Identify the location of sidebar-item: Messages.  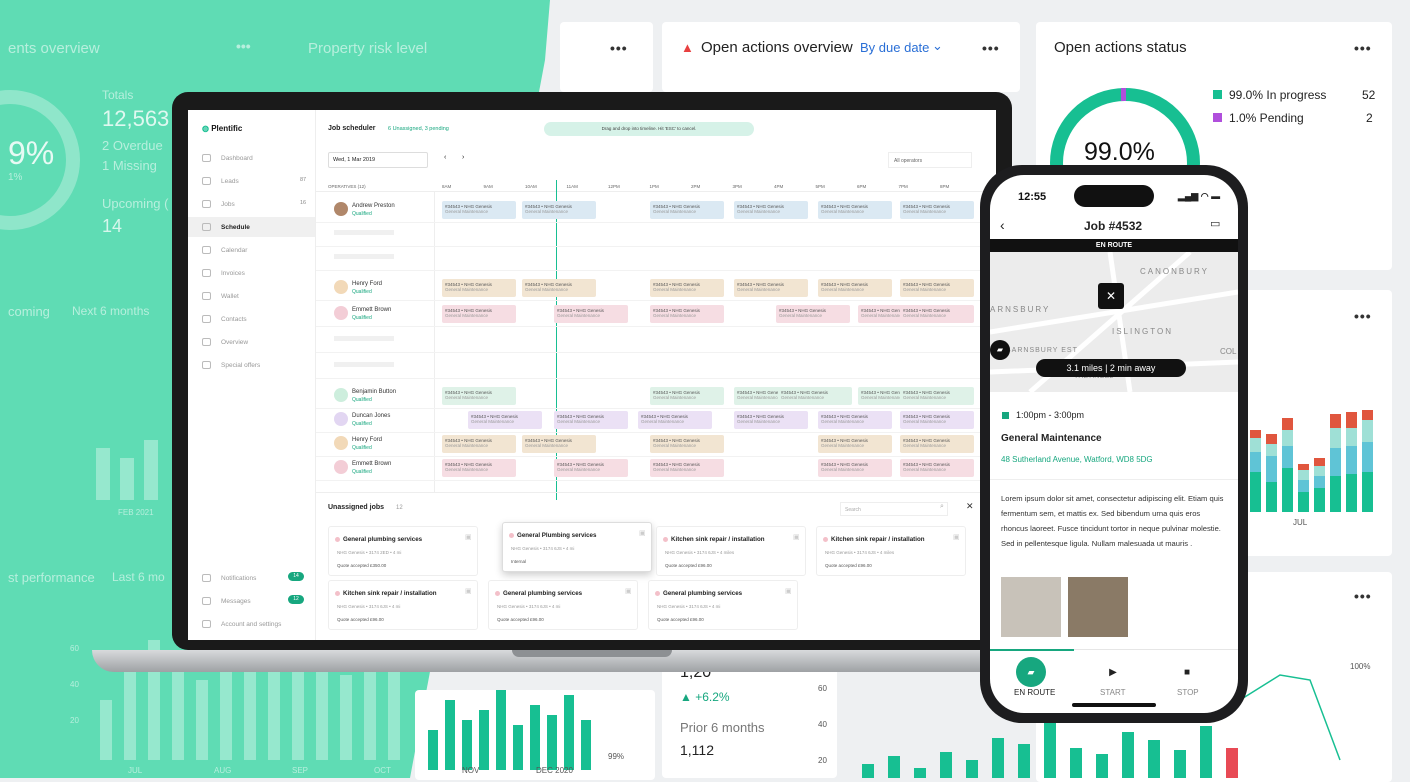
(226, 601).